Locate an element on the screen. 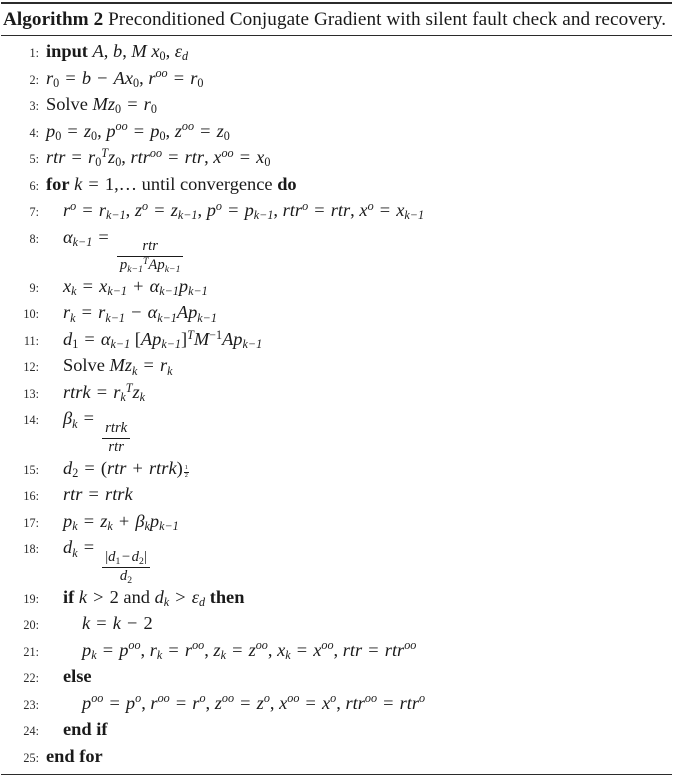  keyword-do: do is located at coordinates (287, 183).